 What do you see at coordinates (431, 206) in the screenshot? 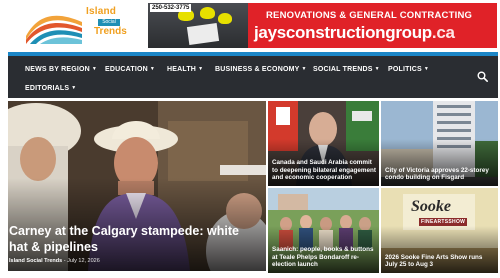
I see `sooke-logo-text: Sooke` at bounding box center [431, 206].